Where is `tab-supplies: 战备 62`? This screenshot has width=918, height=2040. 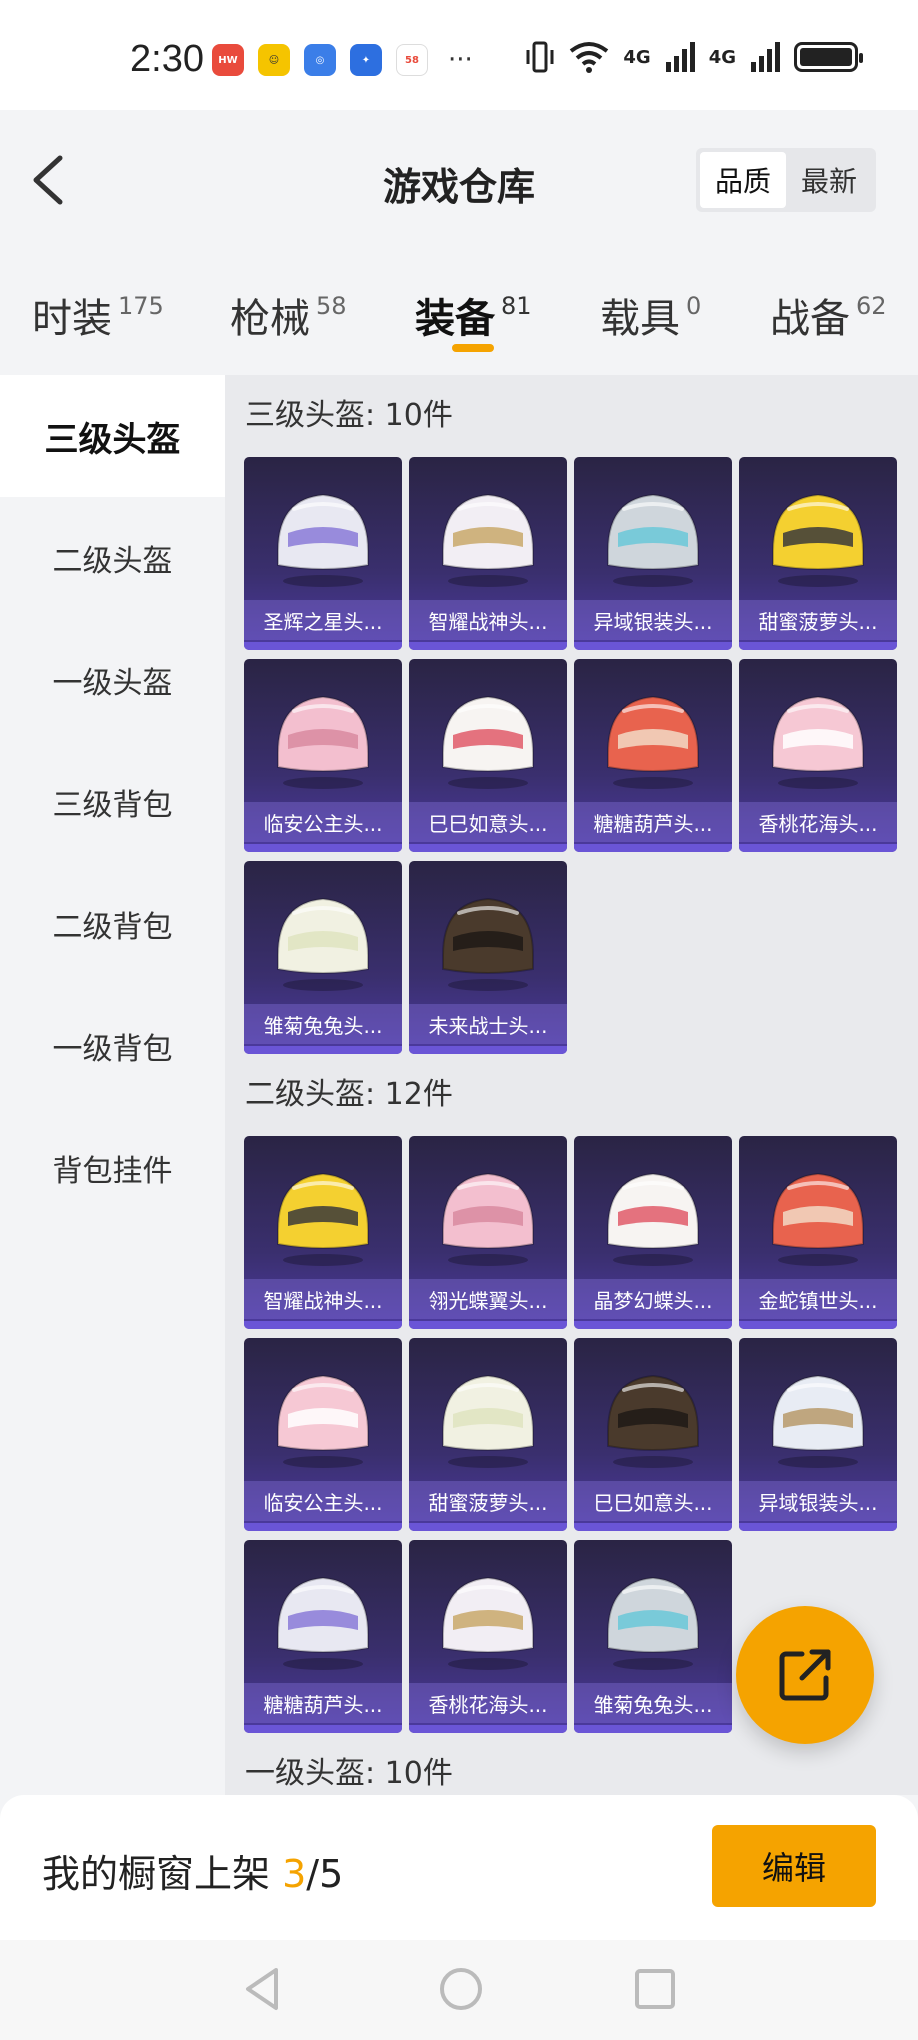
tab-supplies: 战备 62 is located at coordinates (828, 315).